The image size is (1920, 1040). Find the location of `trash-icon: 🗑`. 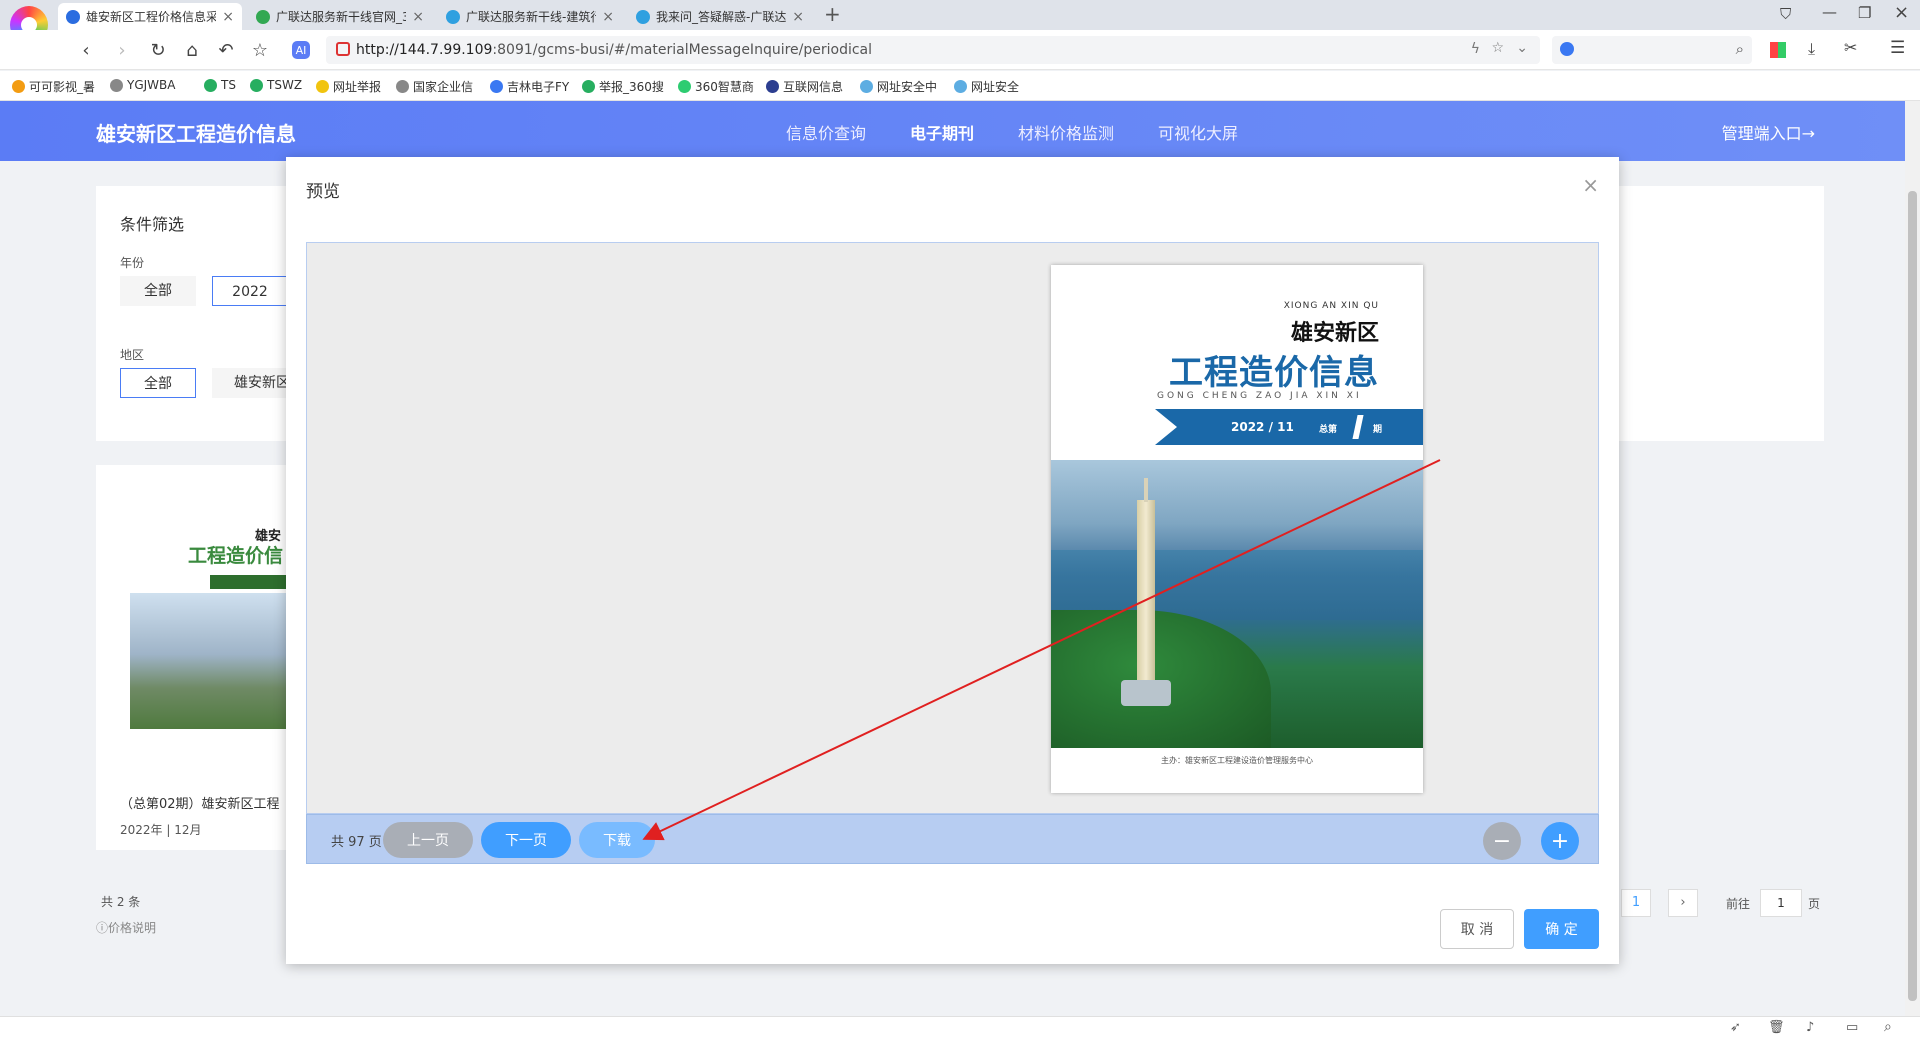

trash-icon: 🗑 is located at coordinates (1776, 1027).